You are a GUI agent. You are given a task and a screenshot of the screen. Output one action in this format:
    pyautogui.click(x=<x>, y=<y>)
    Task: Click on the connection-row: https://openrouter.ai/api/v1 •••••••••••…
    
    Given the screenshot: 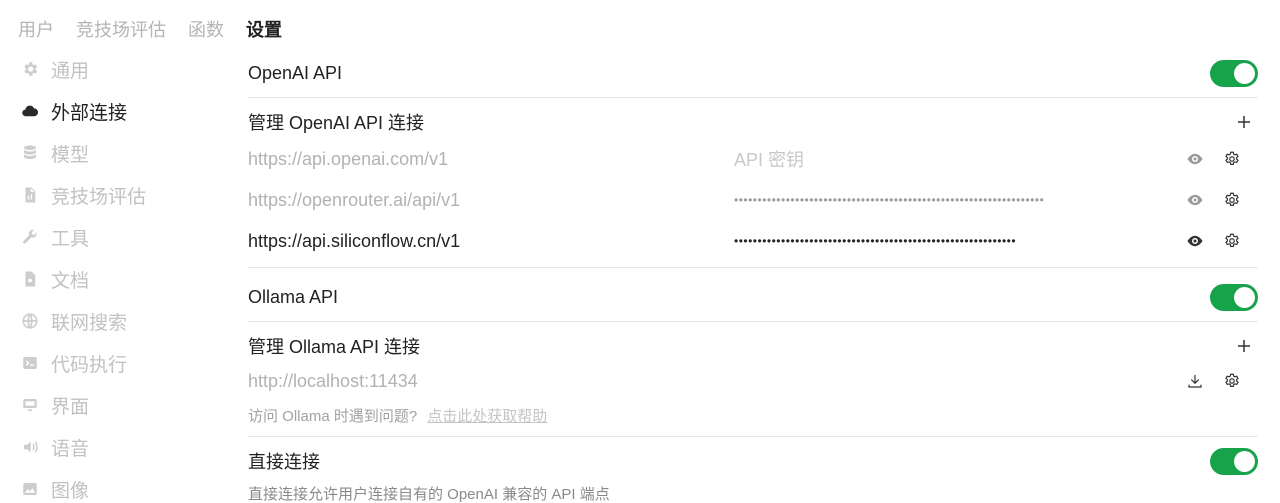 What is the action you would take?
    pyautogui.click(x=753, y=200)
    